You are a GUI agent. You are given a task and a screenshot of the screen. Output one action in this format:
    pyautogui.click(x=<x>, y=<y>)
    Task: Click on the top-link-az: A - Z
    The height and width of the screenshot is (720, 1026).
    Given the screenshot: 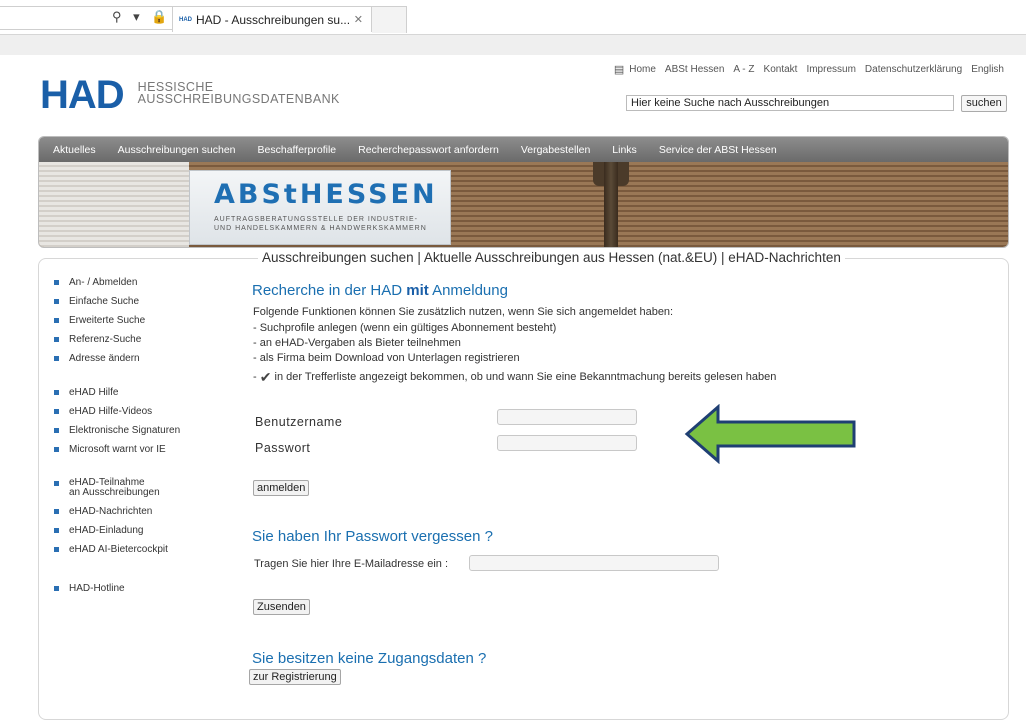 What is the action you would take?
    pyautogui.click(x=743, y=69)
    